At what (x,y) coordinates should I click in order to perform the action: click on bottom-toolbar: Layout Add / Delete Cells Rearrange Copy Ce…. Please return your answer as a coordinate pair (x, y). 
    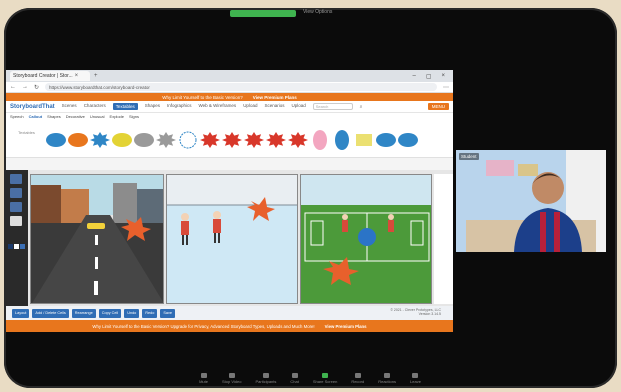
    Looking at the image, I should click on (229, 313).